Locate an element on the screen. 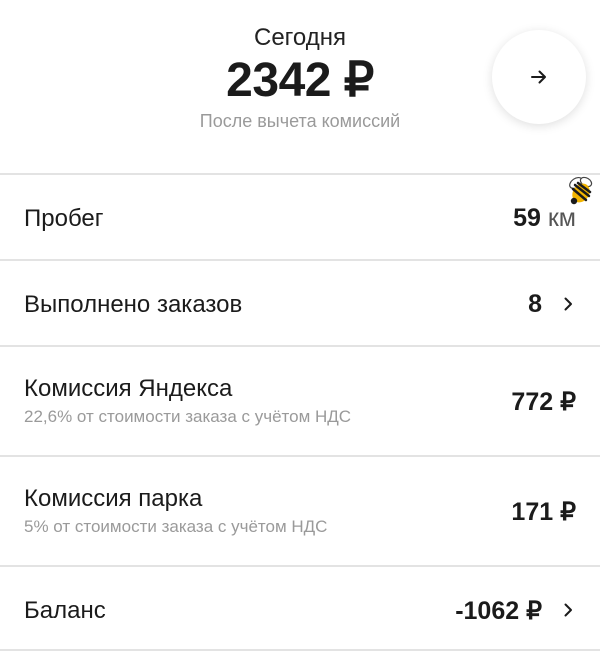 The height and width of the screenshot is (657, 600). balance-value: -1062 ₽ is located at coordinates (498, 611).